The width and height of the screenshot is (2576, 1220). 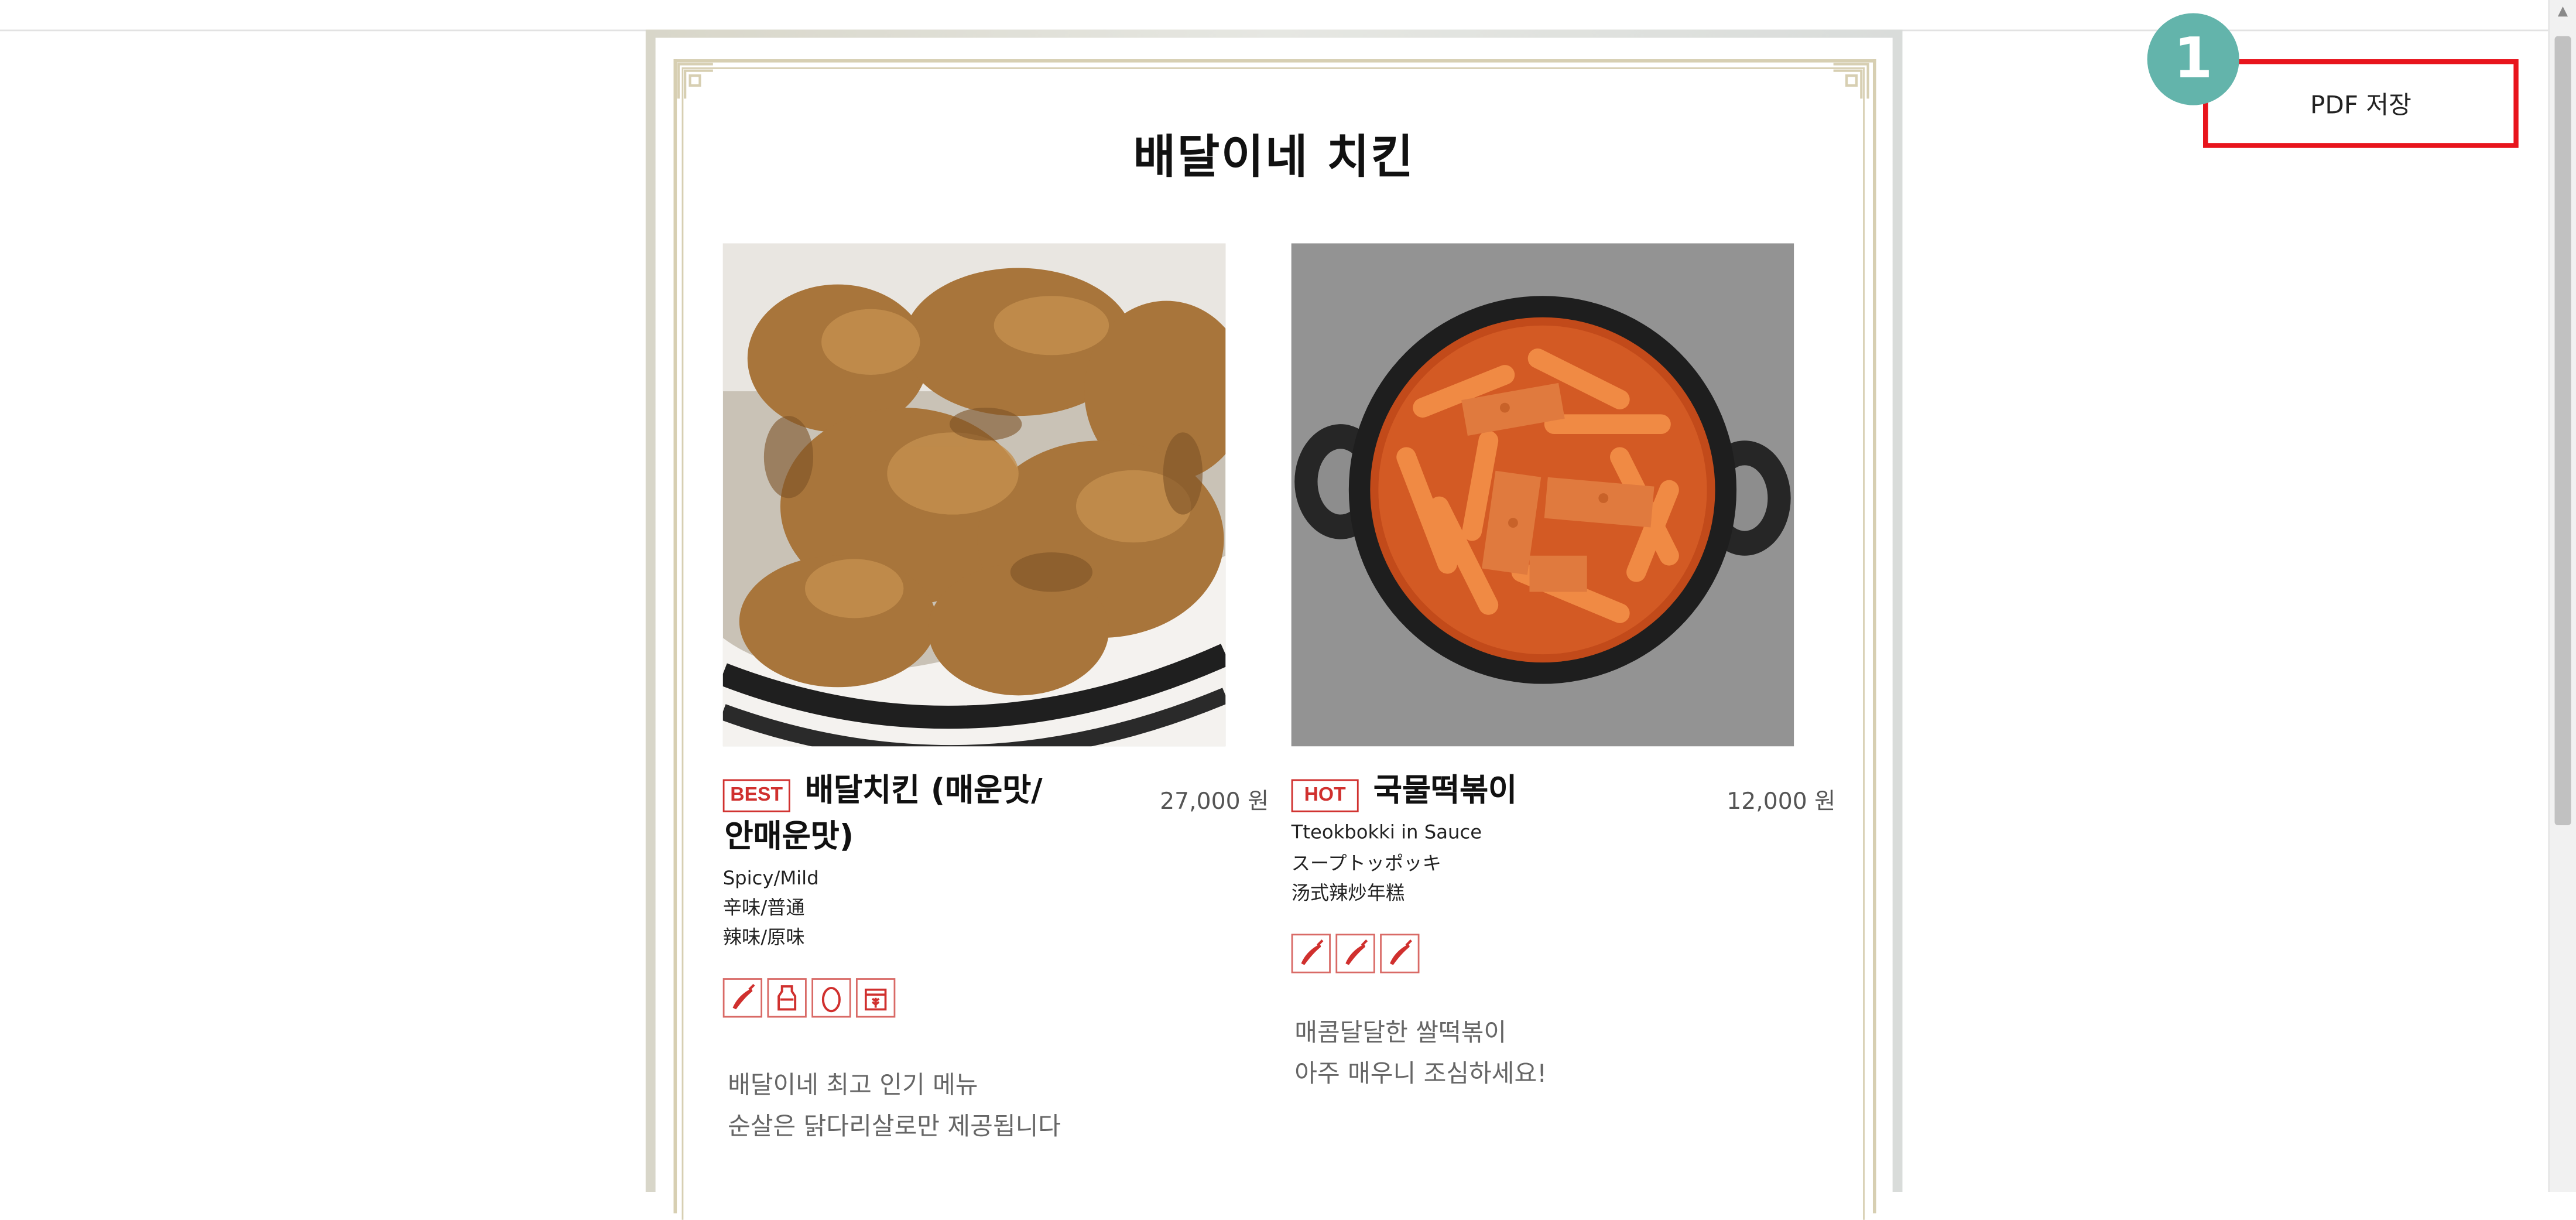 I want to click on step-number-badge: 1, so click(x=2193, y=59).